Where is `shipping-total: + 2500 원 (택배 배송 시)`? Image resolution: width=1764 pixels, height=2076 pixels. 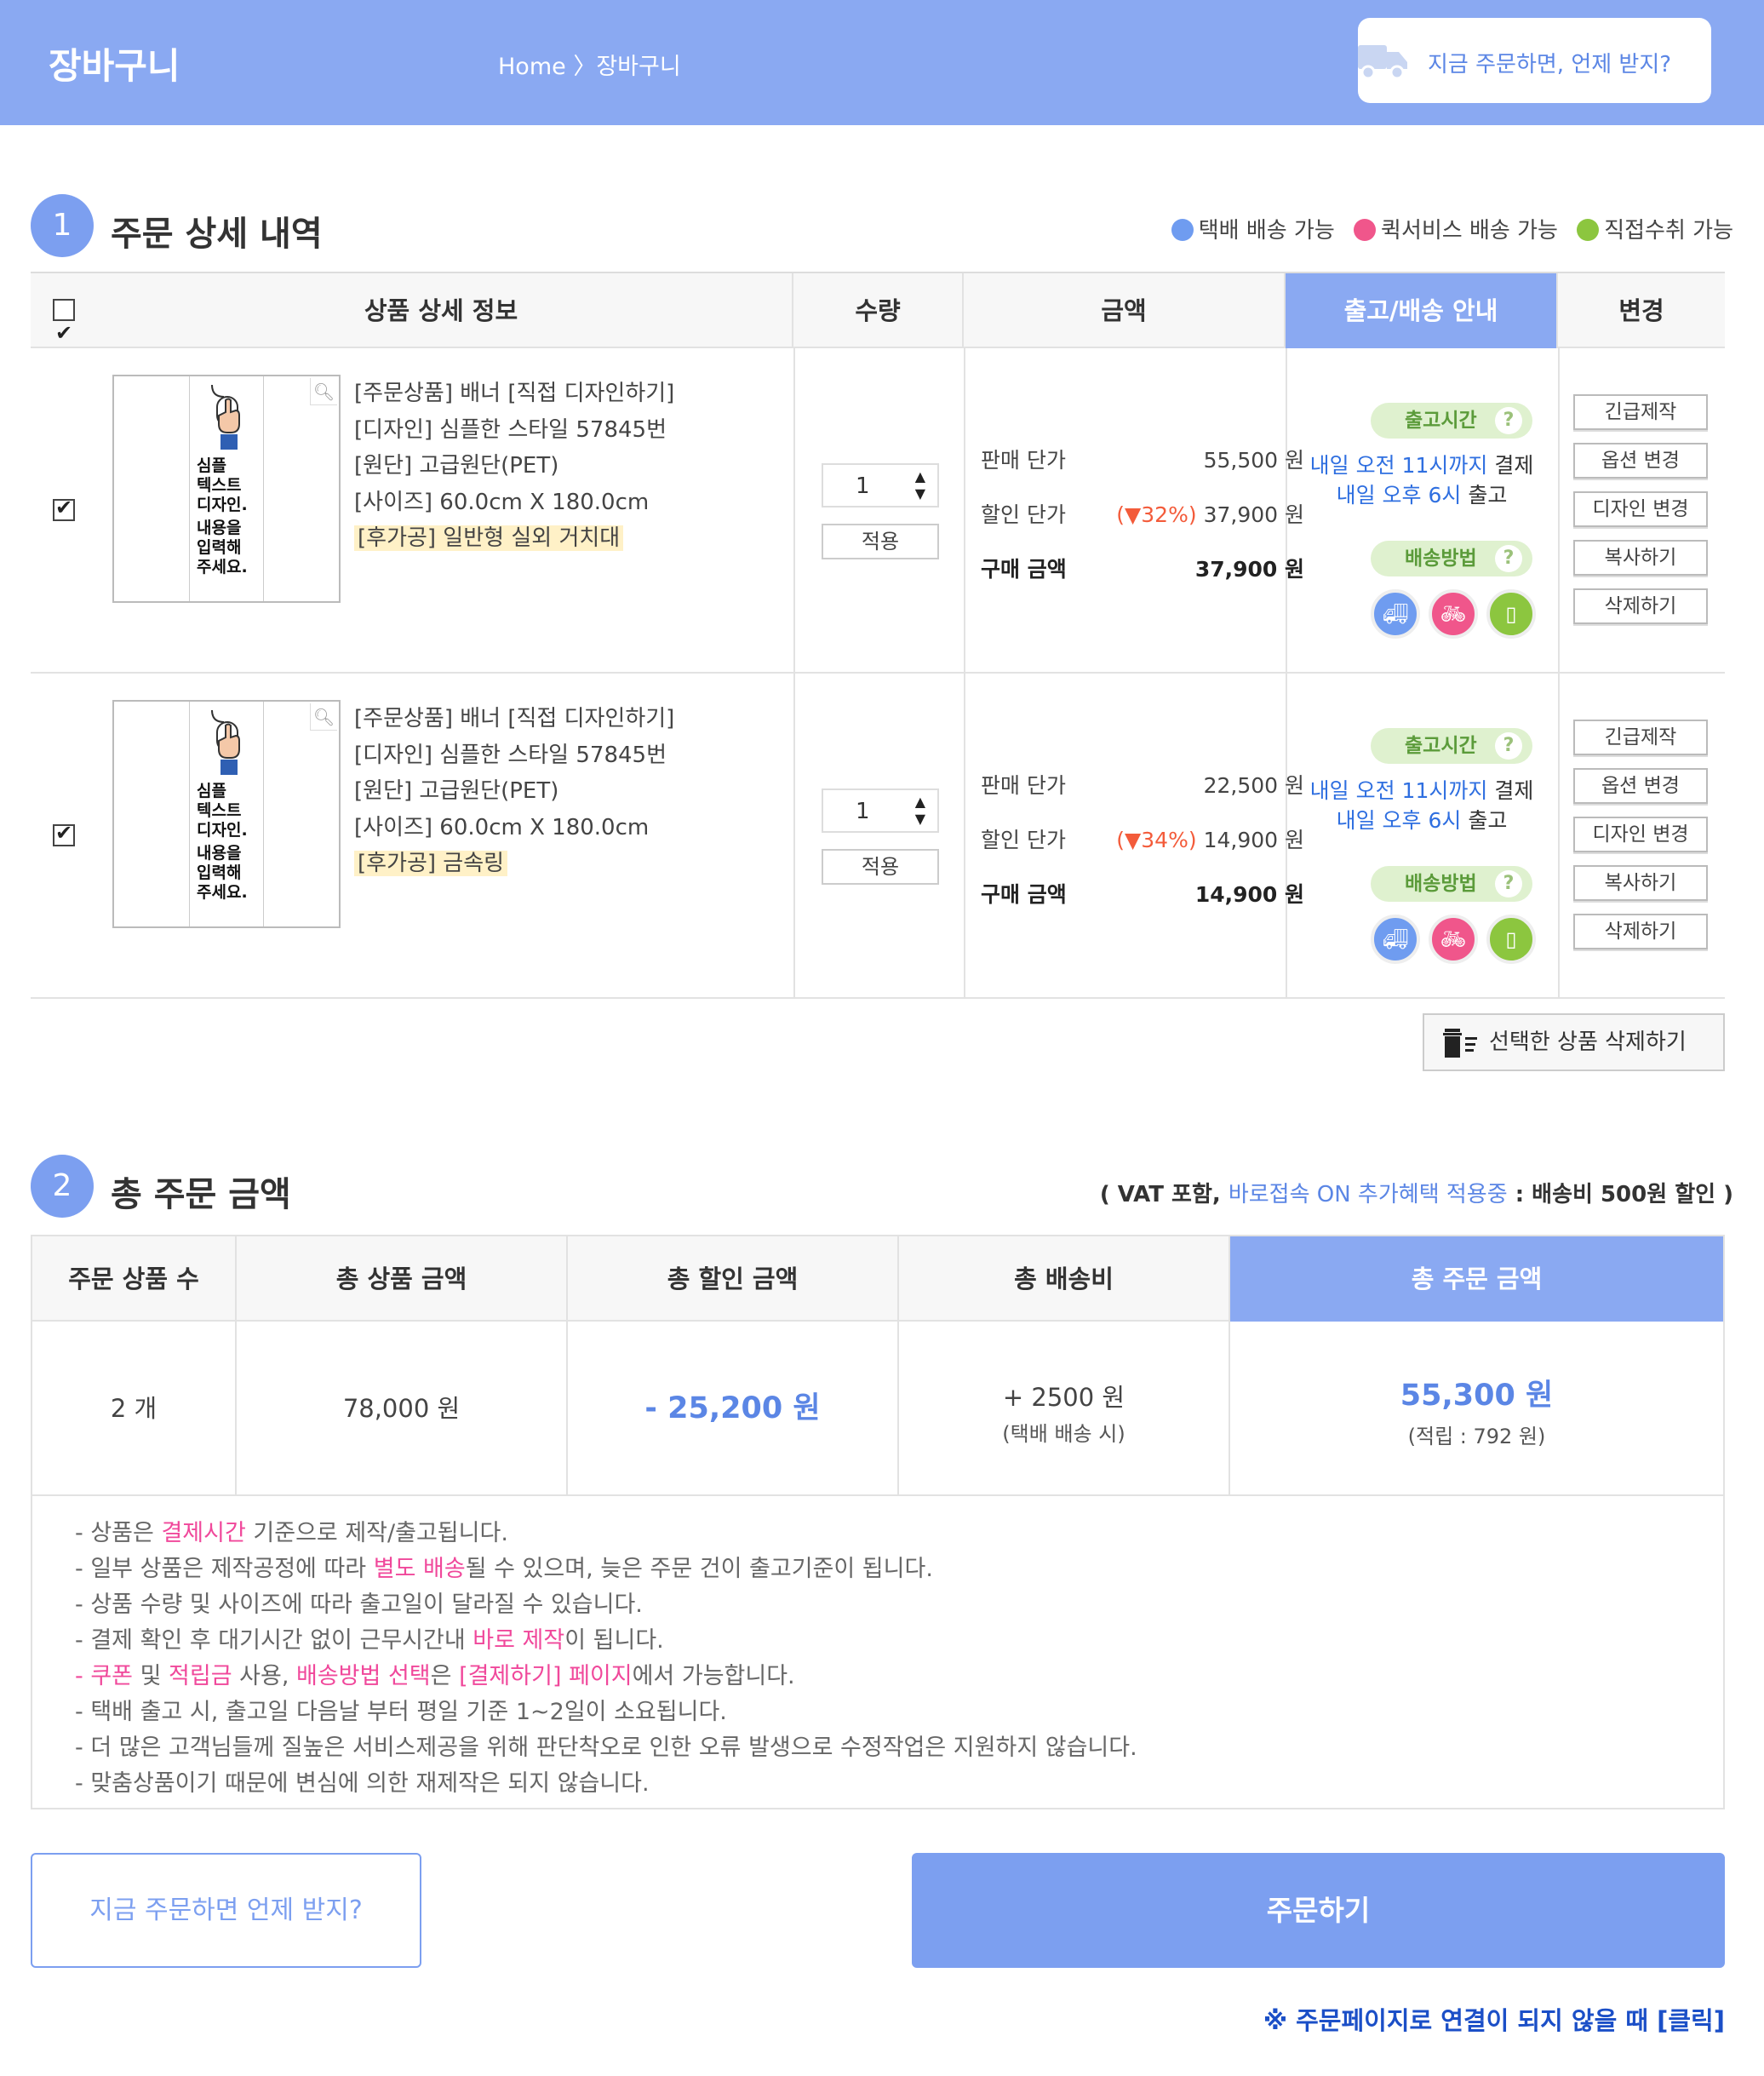
shipping-total: + 2500 원 (택배 배송 시) is located at coordinates (1064, 1409).